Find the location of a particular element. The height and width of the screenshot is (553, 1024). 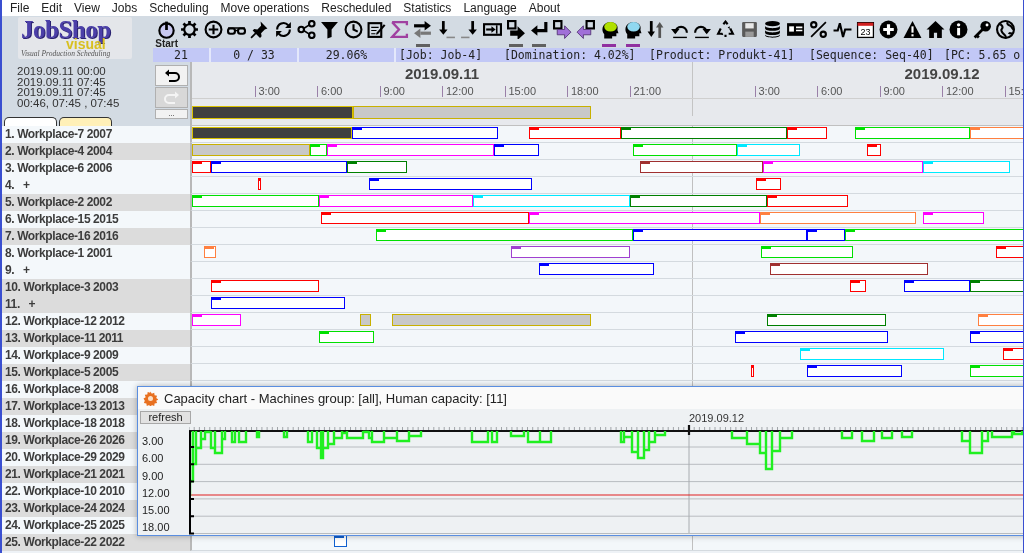

filter-icon is located at coordinates (330, 29).